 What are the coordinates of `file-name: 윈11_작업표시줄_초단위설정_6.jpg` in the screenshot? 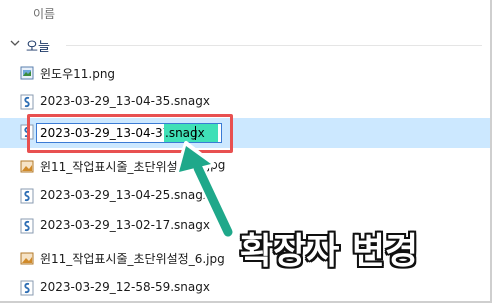 It's located at (132, 259).